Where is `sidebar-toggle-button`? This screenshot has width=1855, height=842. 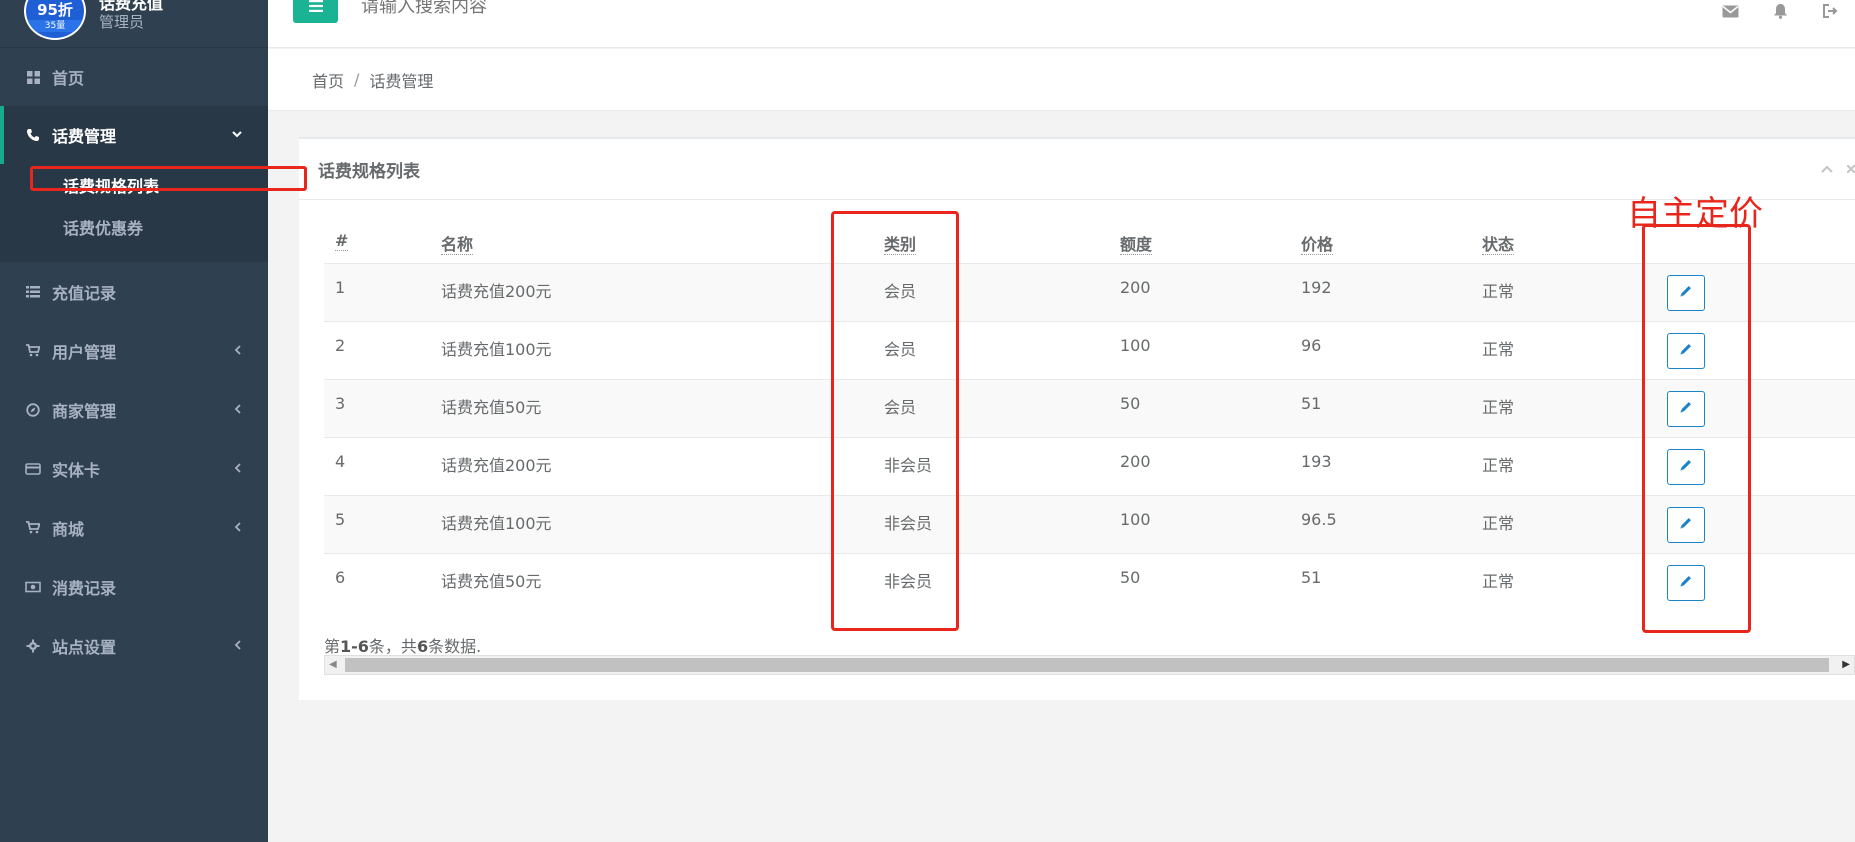 sidebar-toggle-button is located at coordinates (315, 11).